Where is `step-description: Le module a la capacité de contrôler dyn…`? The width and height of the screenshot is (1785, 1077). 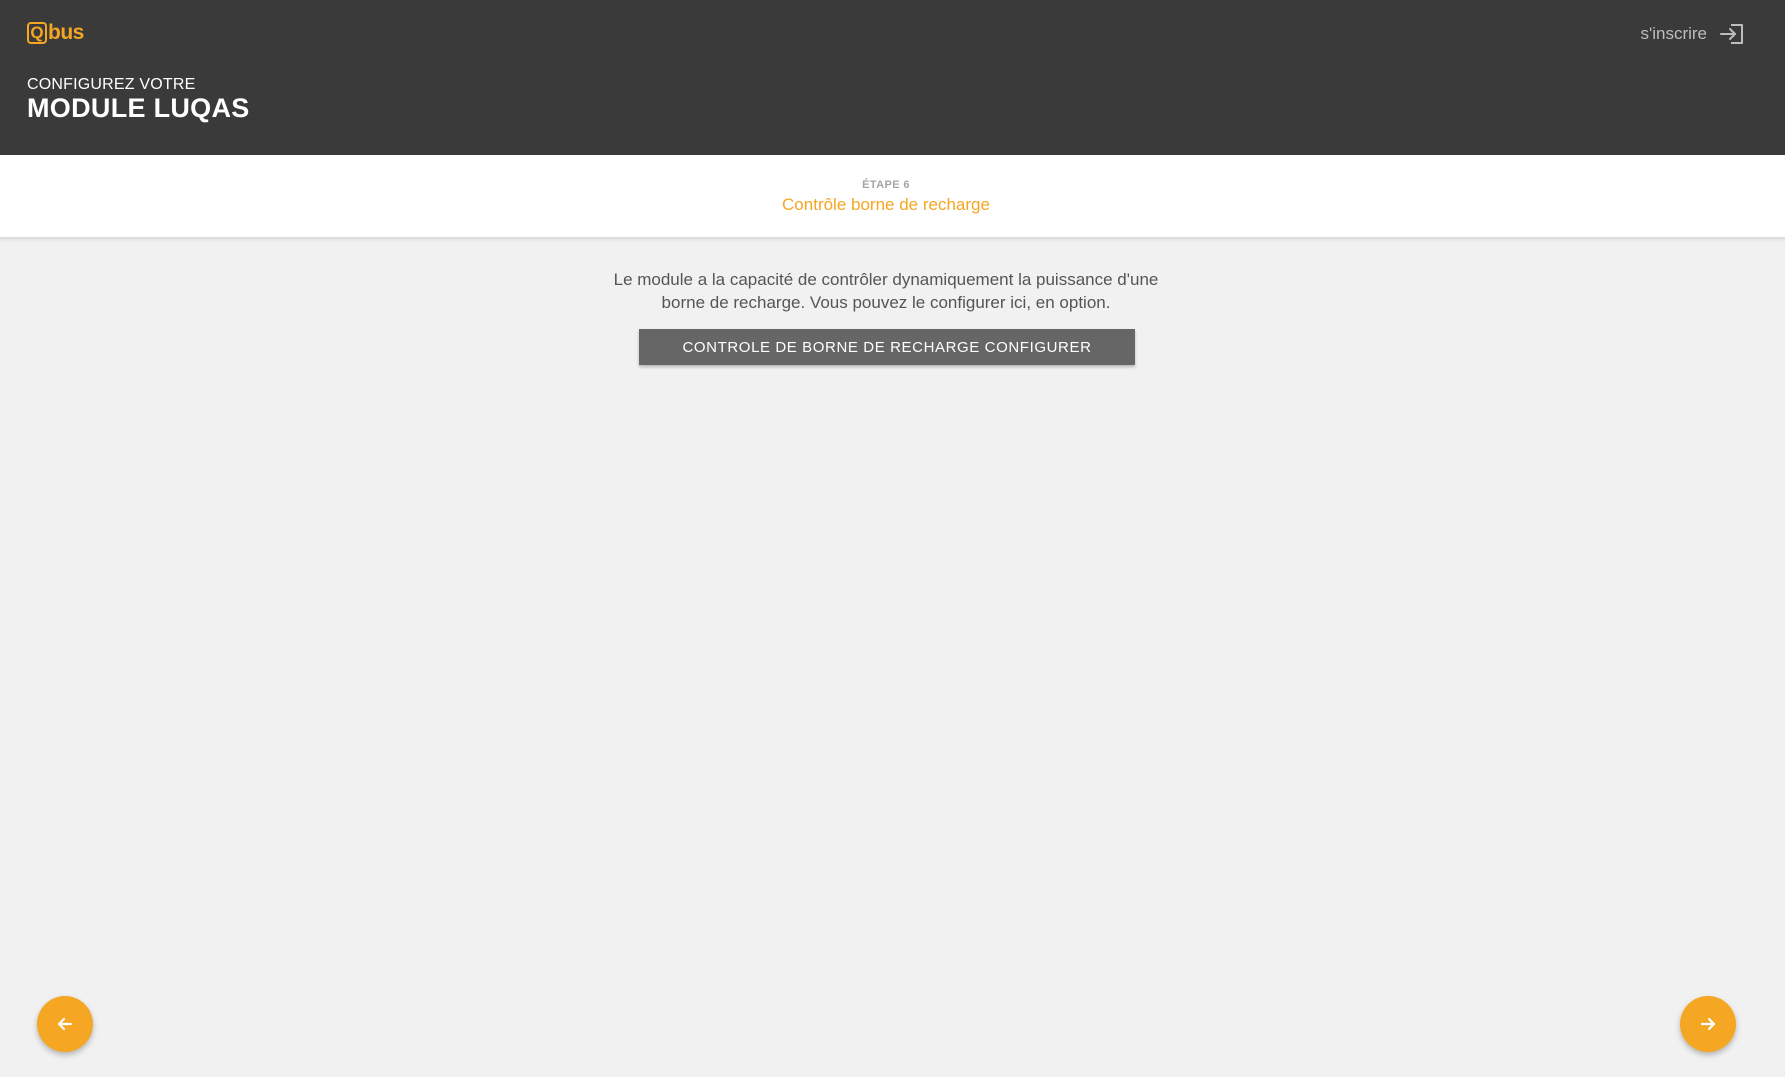 step-description: Le module a la capacité de contrôler dyn… is located at coordinates (886, 291).